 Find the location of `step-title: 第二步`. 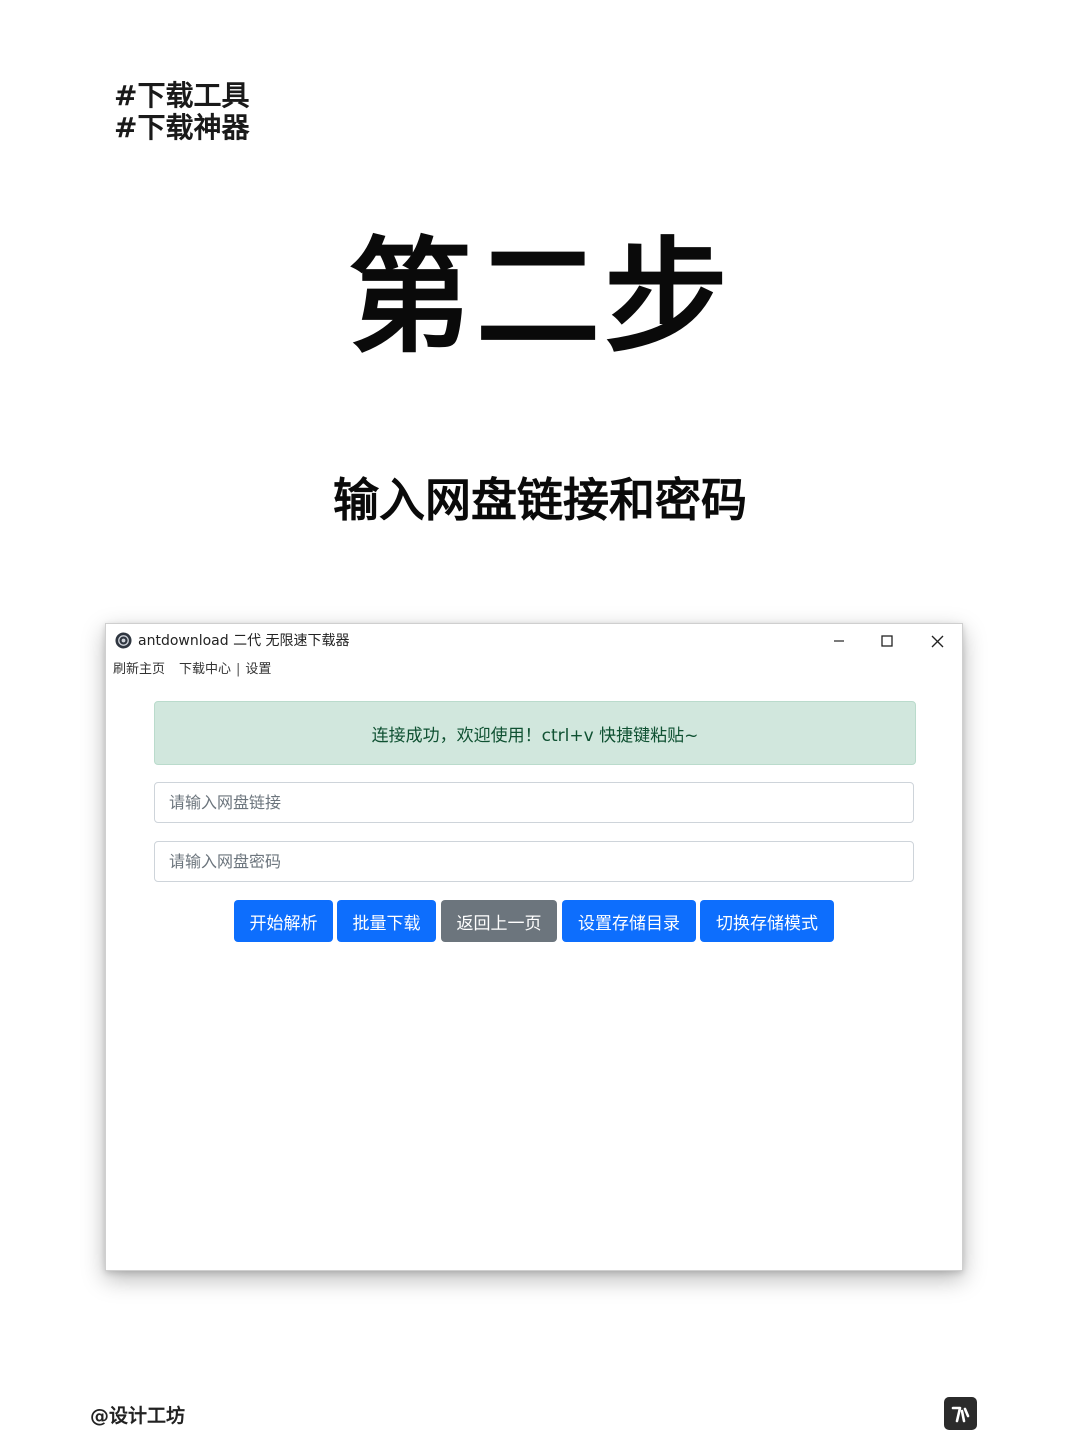

step-title: 第二步 is located at coordinates (539, 298).